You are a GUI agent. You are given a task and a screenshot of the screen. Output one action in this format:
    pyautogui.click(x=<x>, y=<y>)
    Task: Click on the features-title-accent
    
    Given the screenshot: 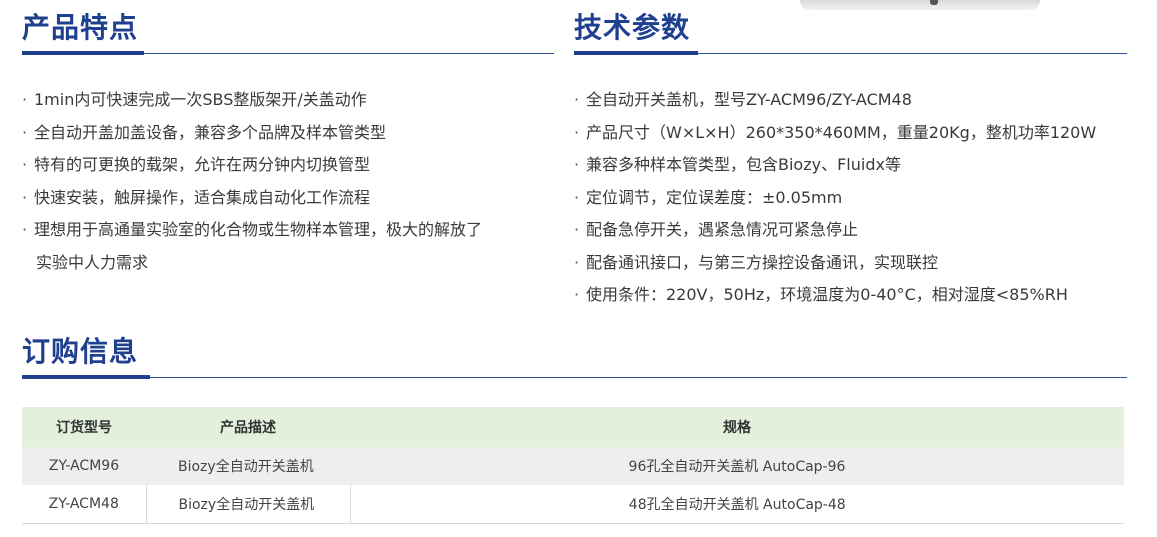 What is the action you would take?
    pyautogui.click(x=83, y=53)
    